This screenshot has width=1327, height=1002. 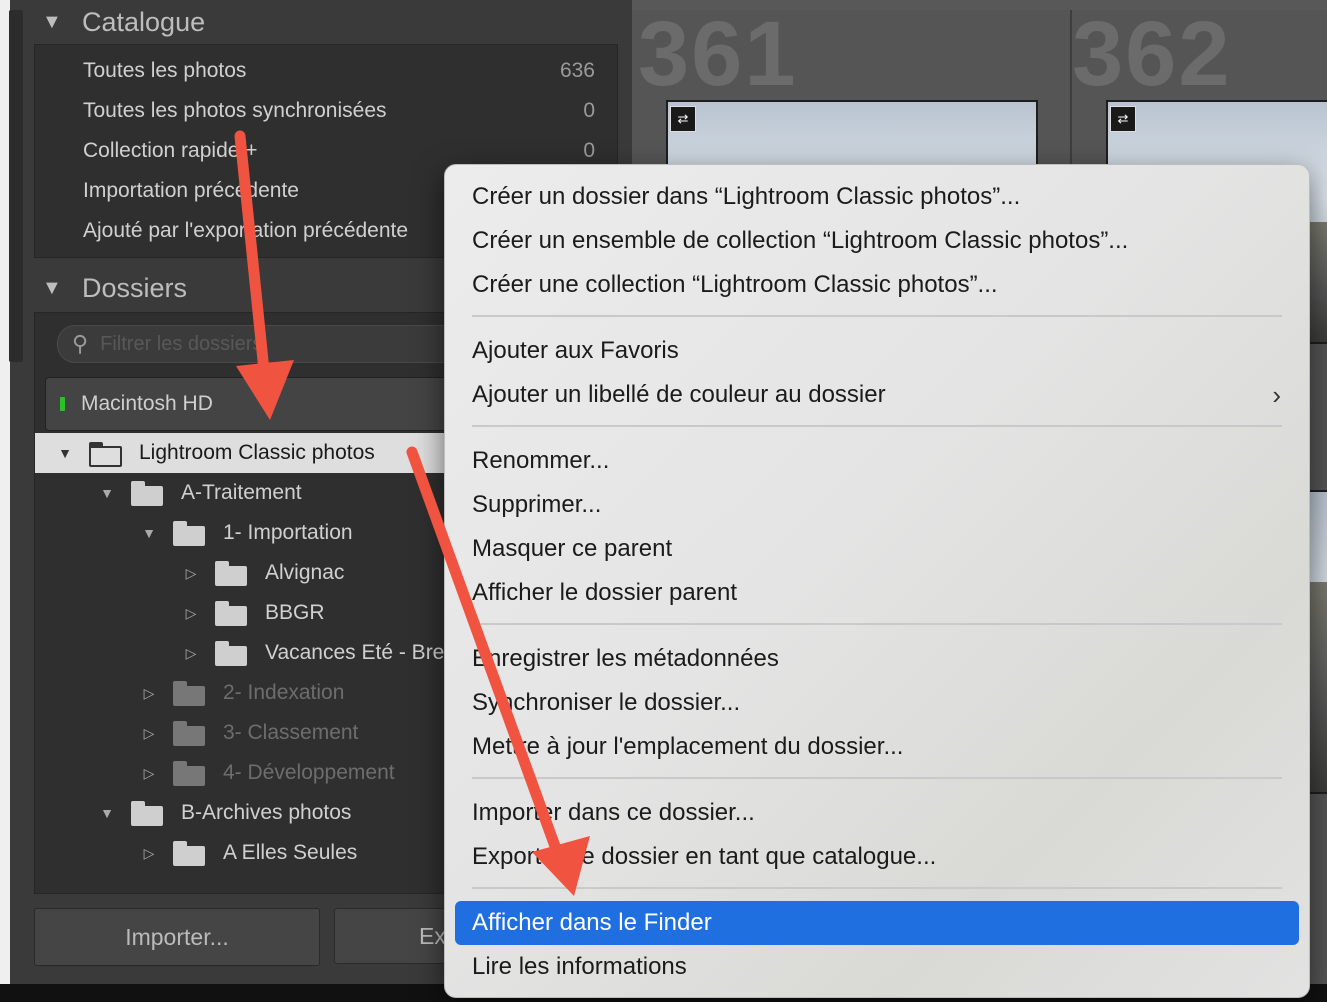 I want to click on cell-index-number: 362, so click(x=1152, y=57).